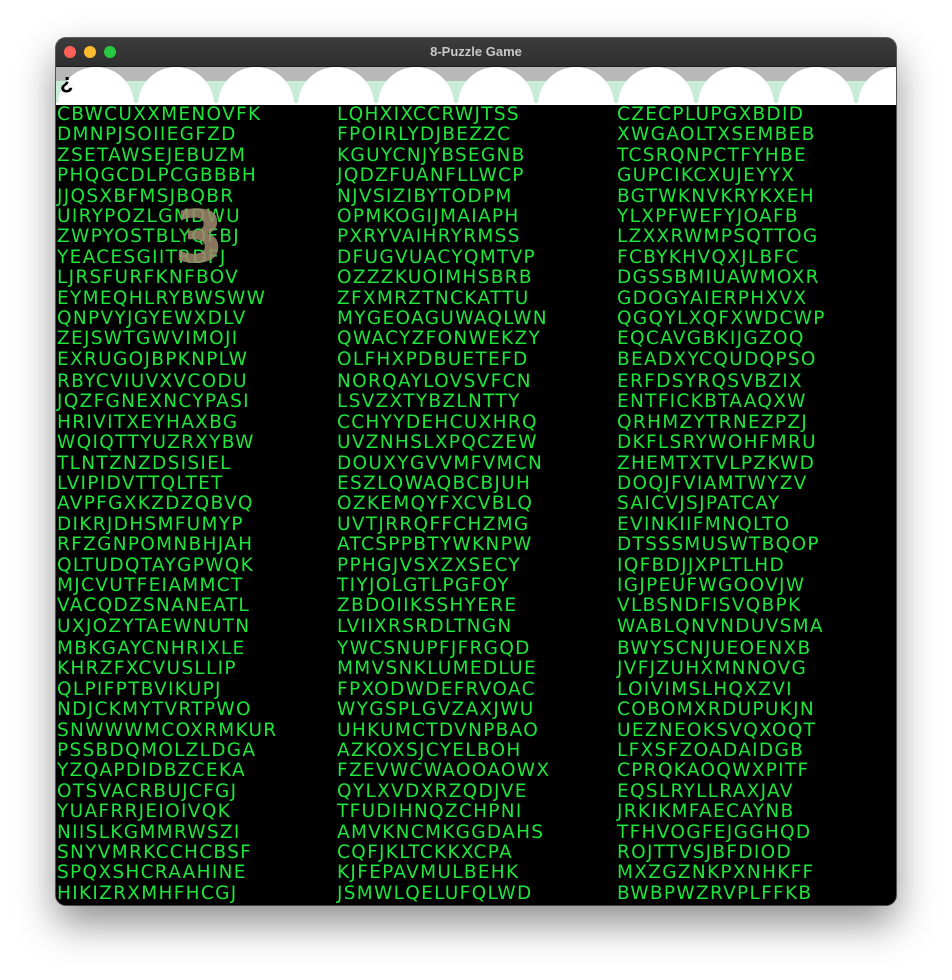  Describe the element at coordinates (438, 730) in the screenshot. I see `tile-text-row: UHKUMCTDVNPBAO` at that location.